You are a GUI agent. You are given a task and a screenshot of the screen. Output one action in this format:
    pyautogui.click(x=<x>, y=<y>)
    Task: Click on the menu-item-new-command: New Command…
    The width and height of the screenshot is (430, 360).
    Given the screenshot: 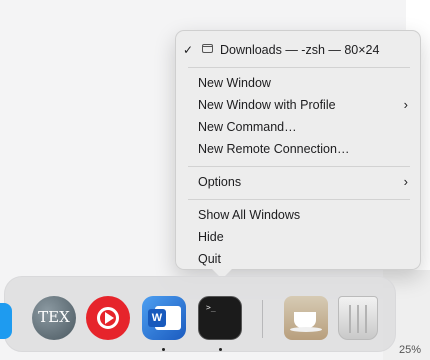 What is the action you would take?
    pyautogui.click(x=304, y=127)
    